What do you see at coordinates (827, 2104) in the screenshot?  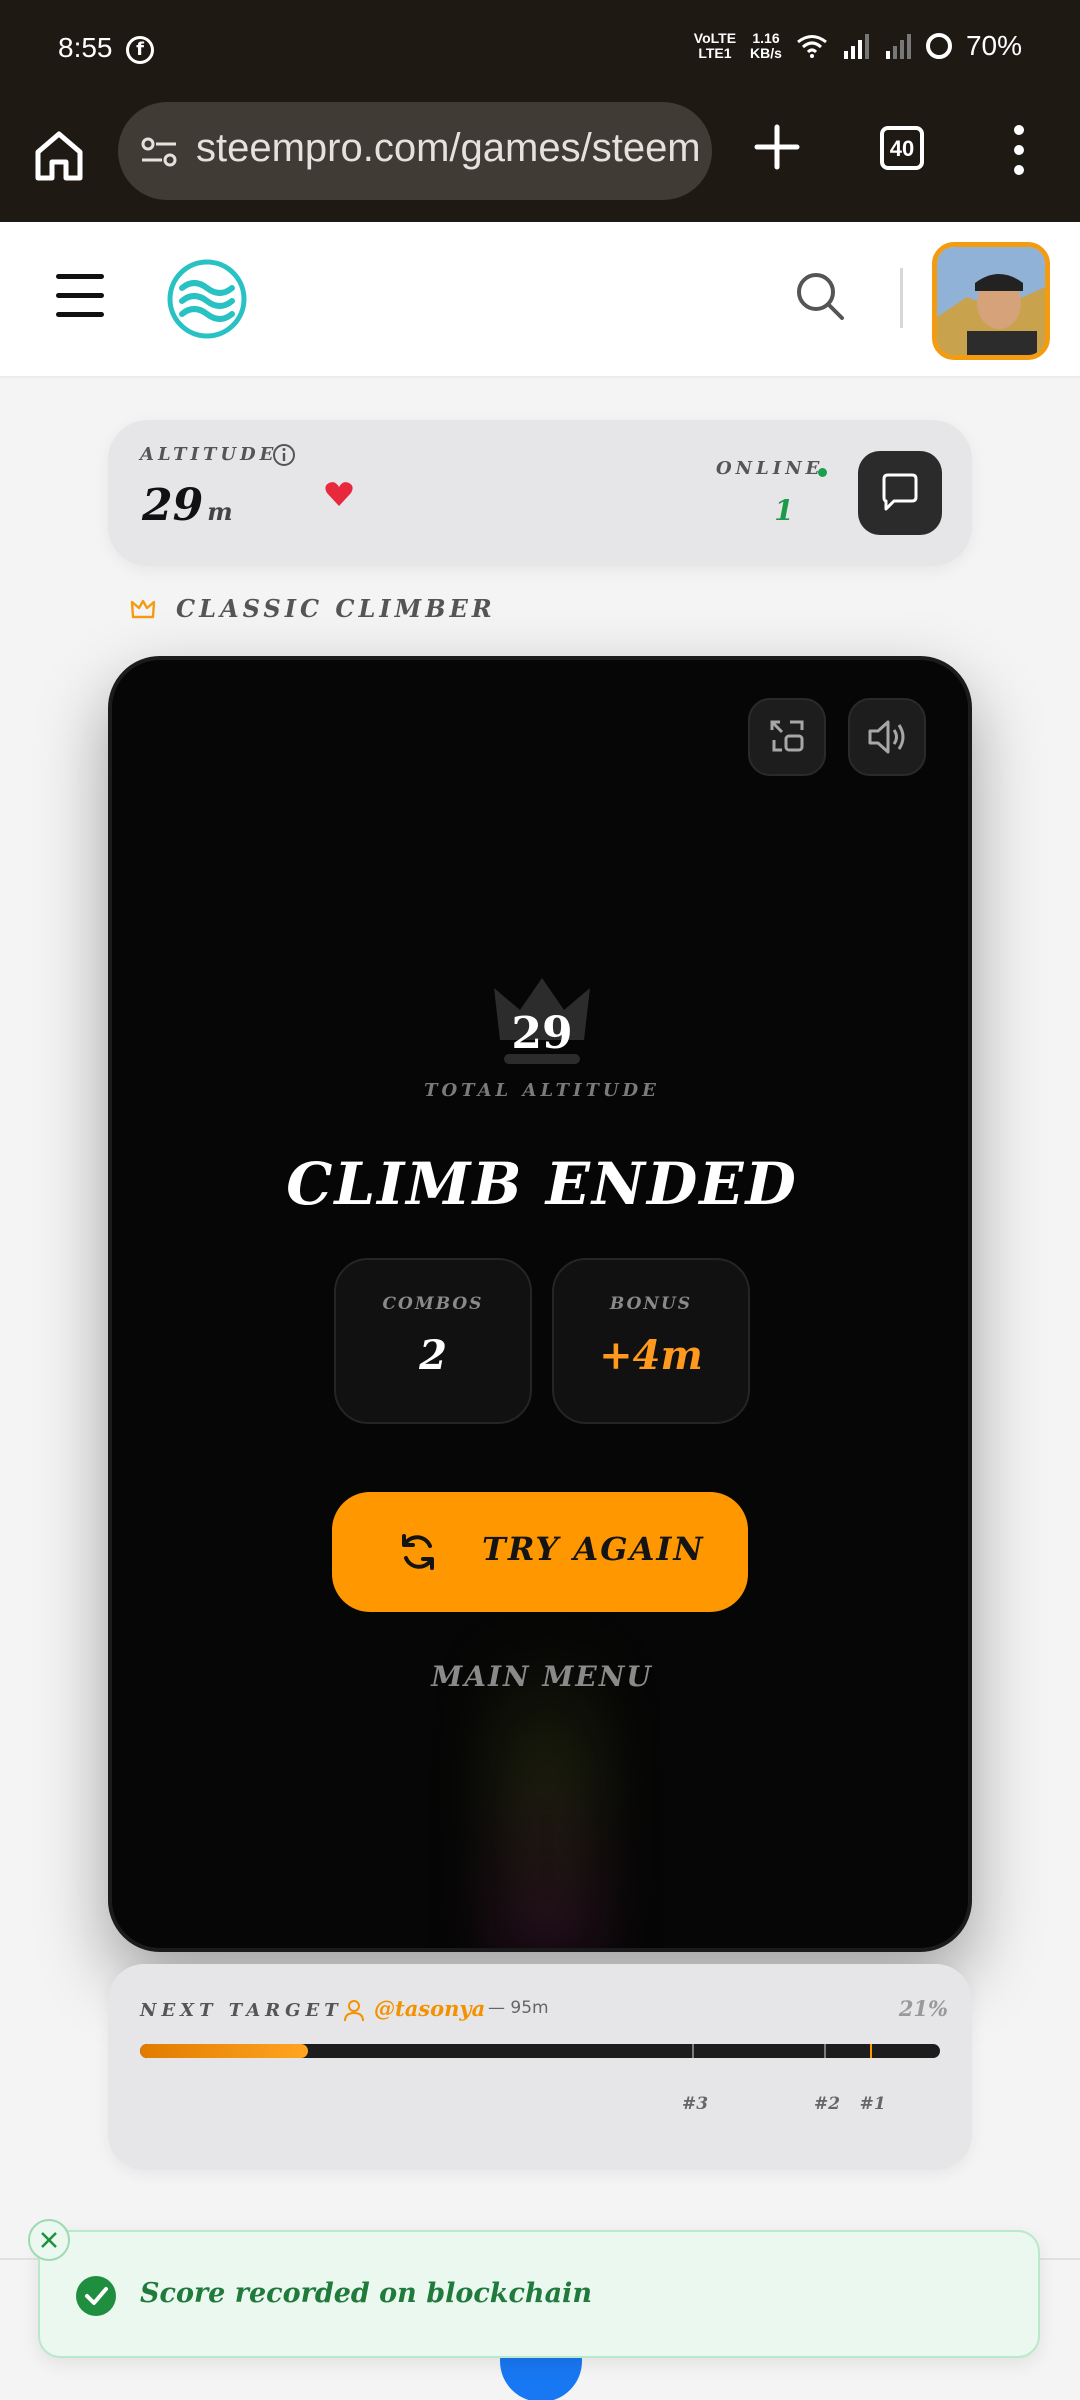 I see `rank-marker-label: #2` at bounding box center [827, 2104].